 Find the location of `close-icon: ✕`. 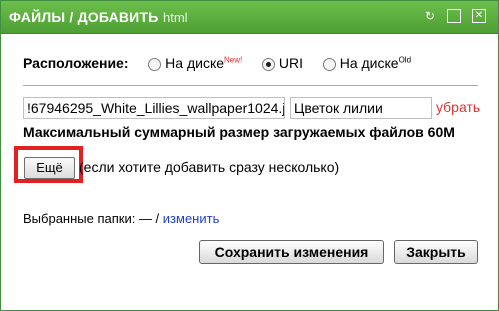

close-icon: ✕ is located at coordinates (479, 16).